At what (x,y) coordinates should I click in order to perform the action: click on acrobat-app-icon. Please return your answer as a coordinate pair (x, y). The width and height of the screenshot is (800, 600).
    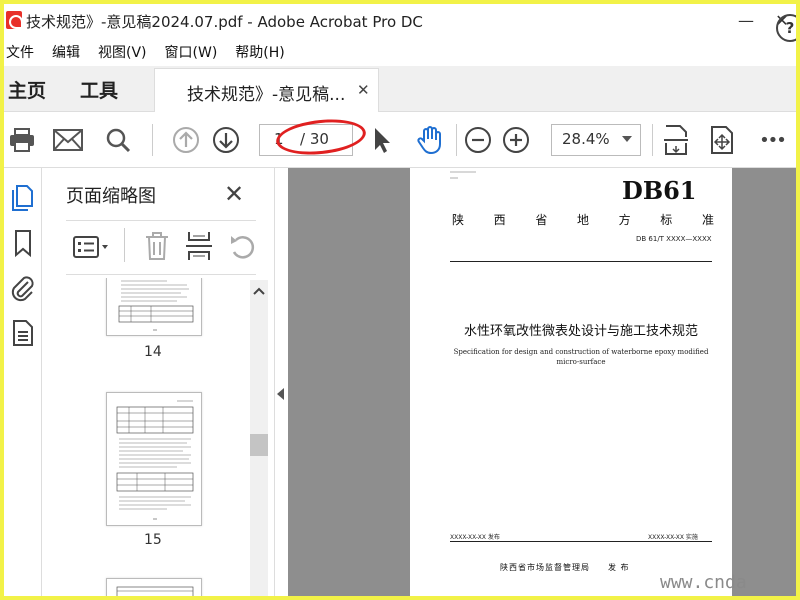
    Looking at the image, I should click on (14, 20).